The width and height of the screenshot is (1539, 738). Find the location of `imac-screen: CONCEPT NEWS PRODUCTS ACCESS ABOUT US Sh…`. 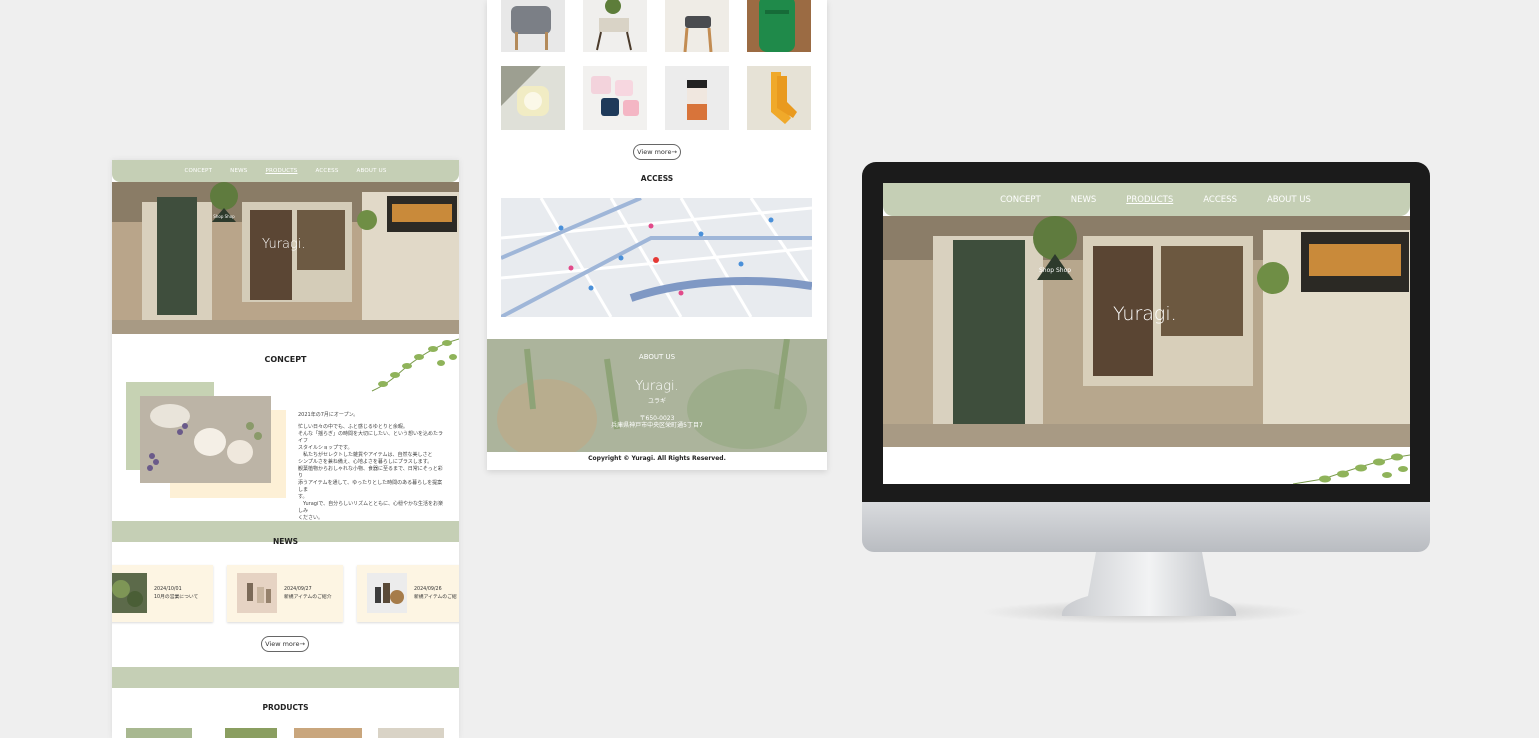

imac-screen: CONCEPT NEWS PRODUCTS ACCESS ABOUT US Sh… is located at coordinates (1146, 333).